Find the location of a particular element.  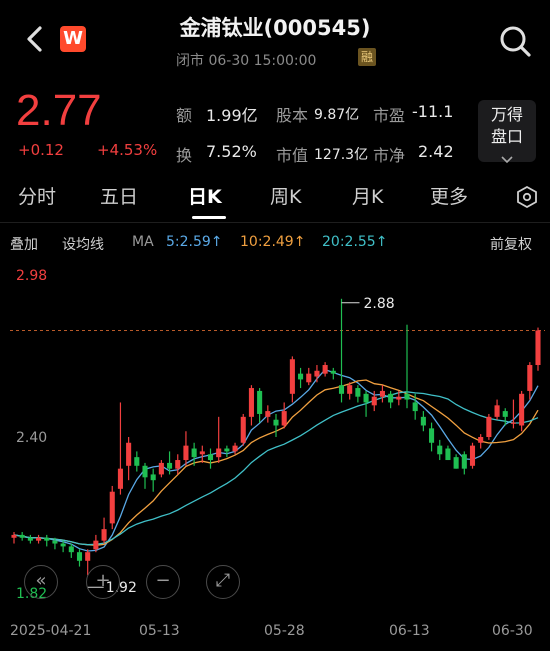

adjust-mode: 前复权 is located at coordinates (511, 244).